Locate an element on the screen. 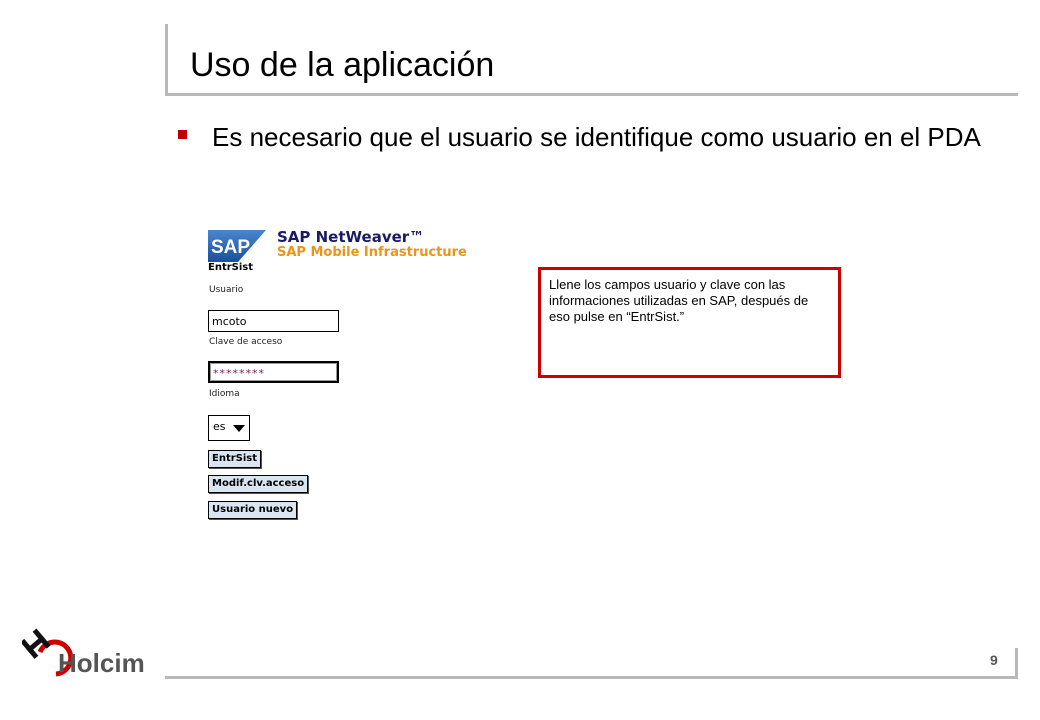 Image resolution: width=1040 pixels, height=720 pixels. chevron-down-icon is located at coordinates (239, 428).